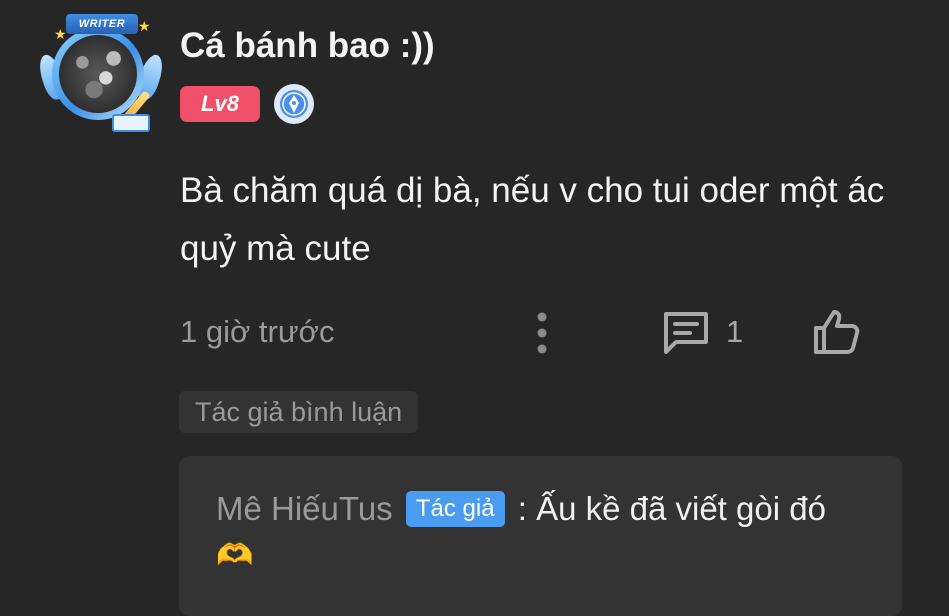 The height and width of the screenshot is (616, 949). I want to click on heart-hands-emoji: 🫶, so click(235, 555).